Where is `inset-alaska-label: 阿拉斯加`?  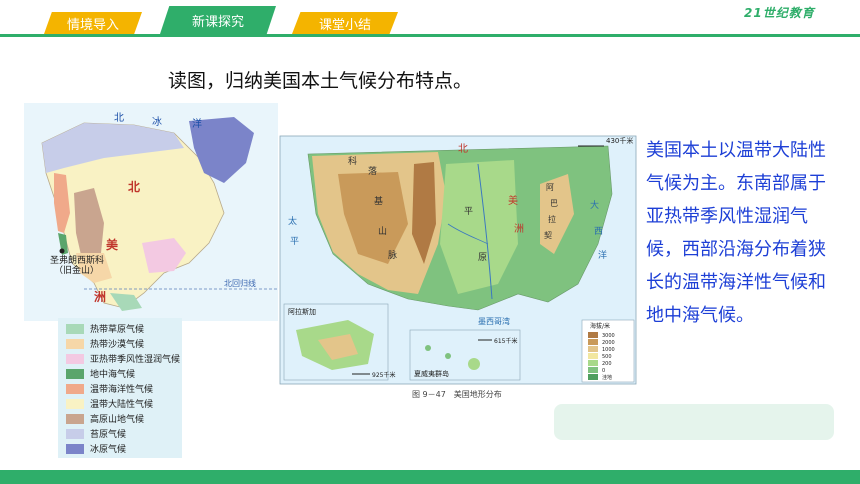 inset-alaska-label: 阿拉斯加 is located at coordinates (302, 311).